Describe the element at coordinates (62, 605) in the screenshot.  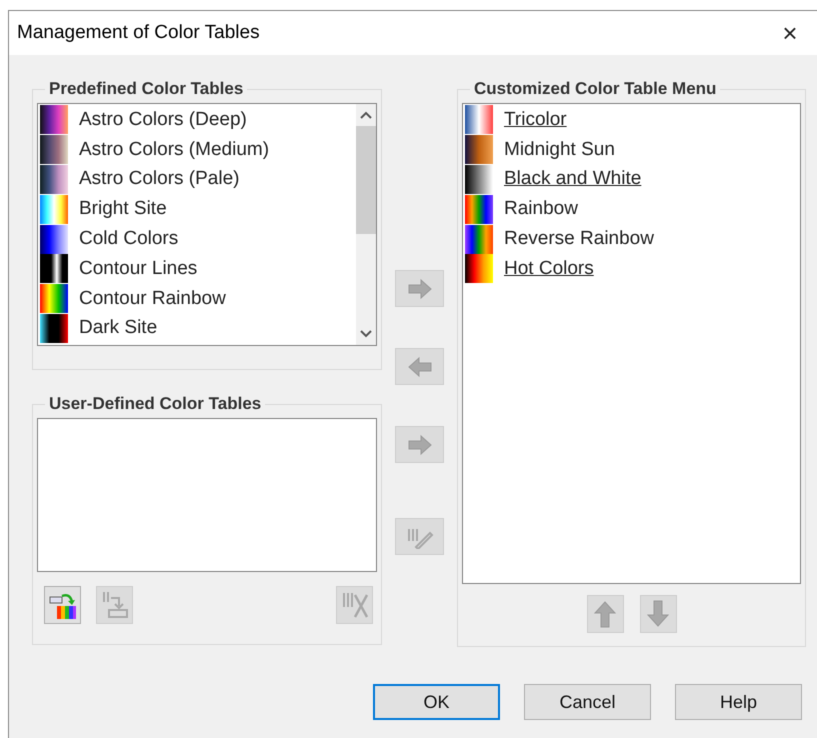
I see `new-button` at that location.